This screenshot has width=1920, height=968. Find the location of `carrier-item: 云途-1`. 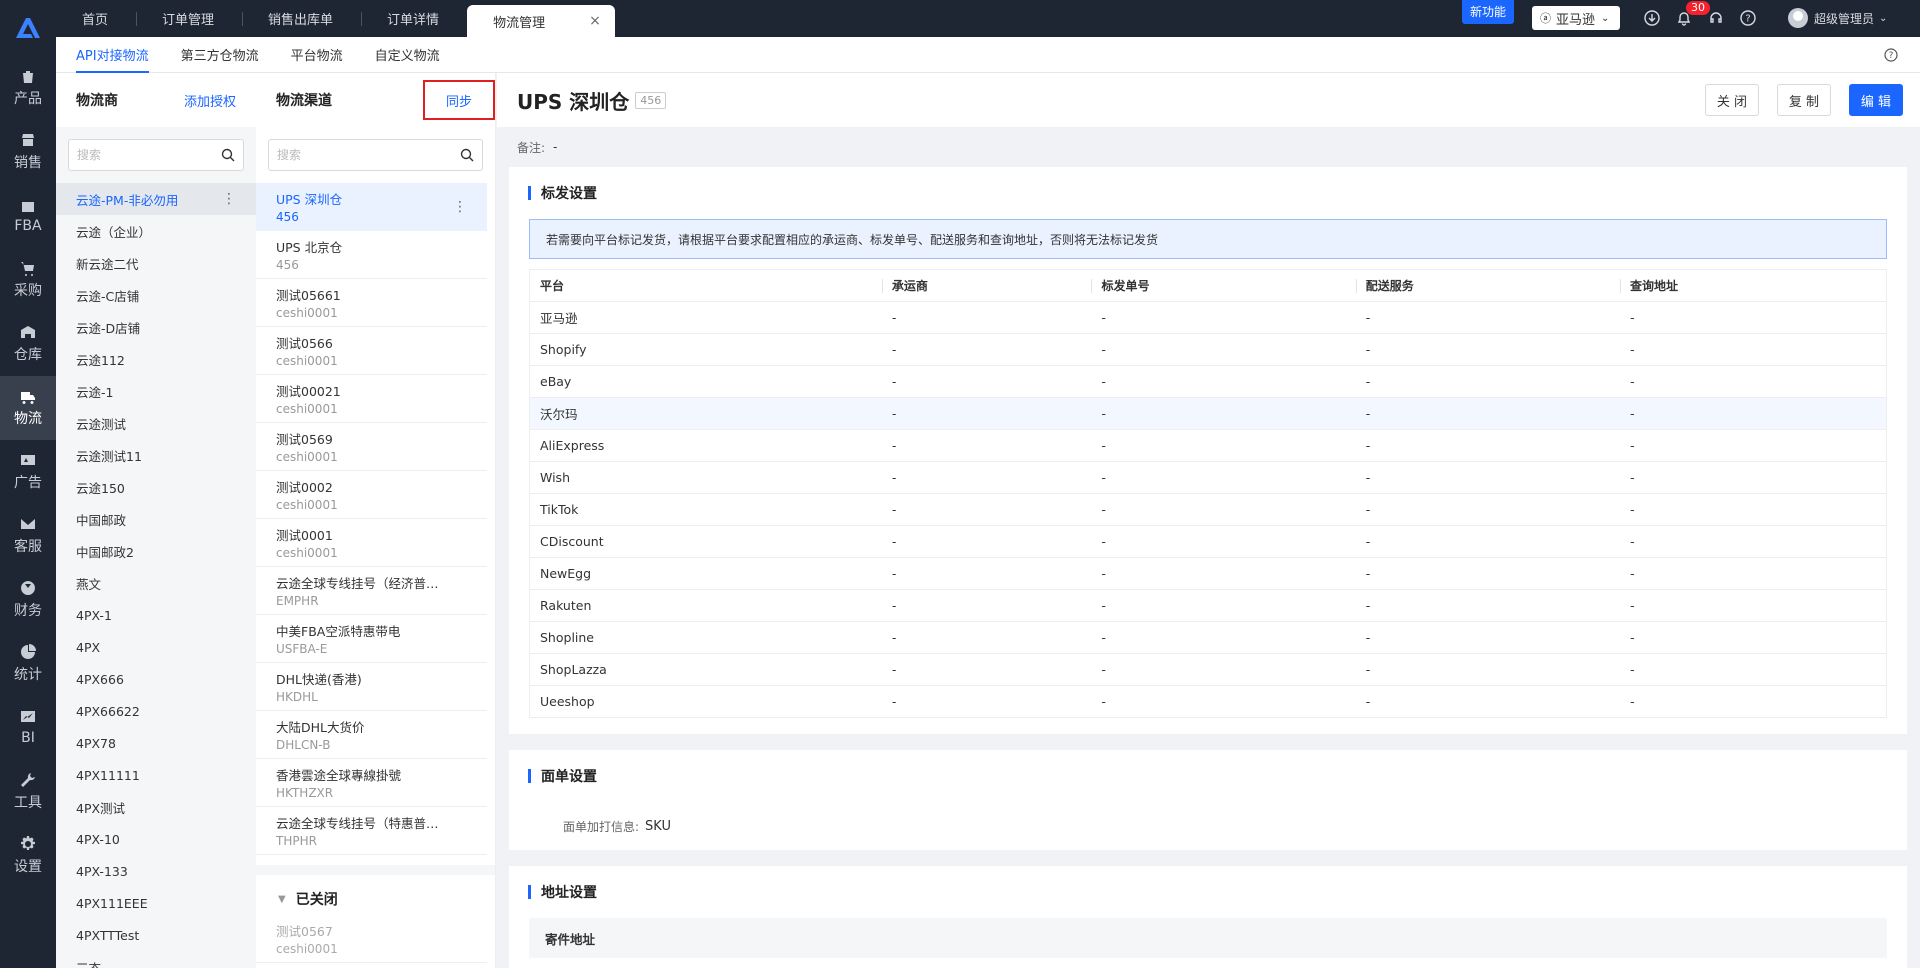

carrier-item: 云途-1 is located at coordinates (156, 391).